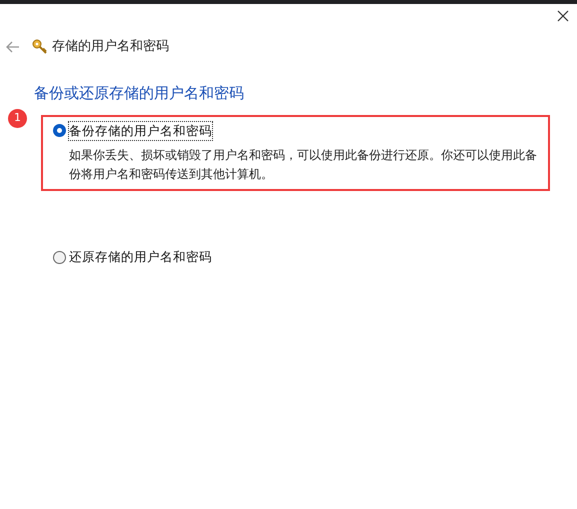  What do you see at coordinates (563, 16) in the screenshot?
I see `close-icon` at bounding box center [563, 16].